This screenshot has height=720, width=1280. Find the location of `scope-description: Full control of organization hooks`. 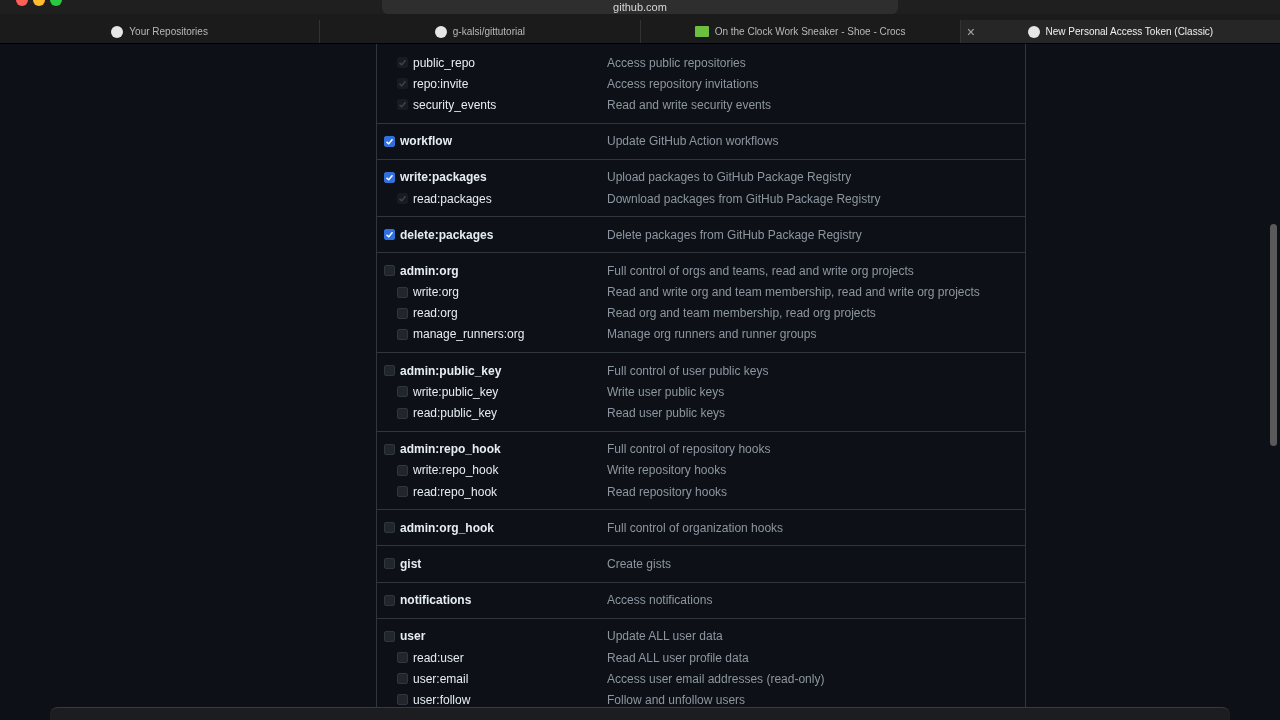

scope-description: Full control of organization hooks is located at coordinates (695, 527).